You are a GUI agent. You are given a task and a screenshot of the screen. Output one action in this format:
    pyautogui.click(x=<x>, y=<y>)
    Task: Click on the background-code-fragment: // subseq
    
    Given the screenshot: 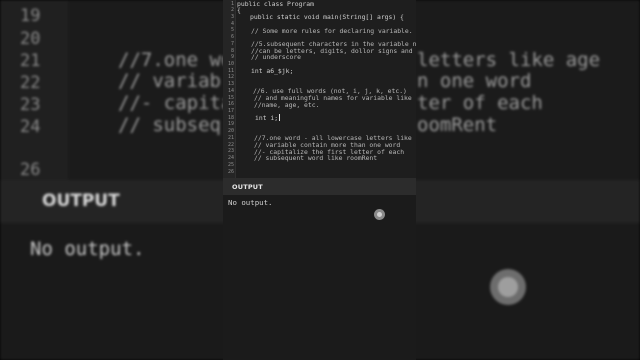 What is the action you would take?
    pyautogui.click(x=169, y=125)
    